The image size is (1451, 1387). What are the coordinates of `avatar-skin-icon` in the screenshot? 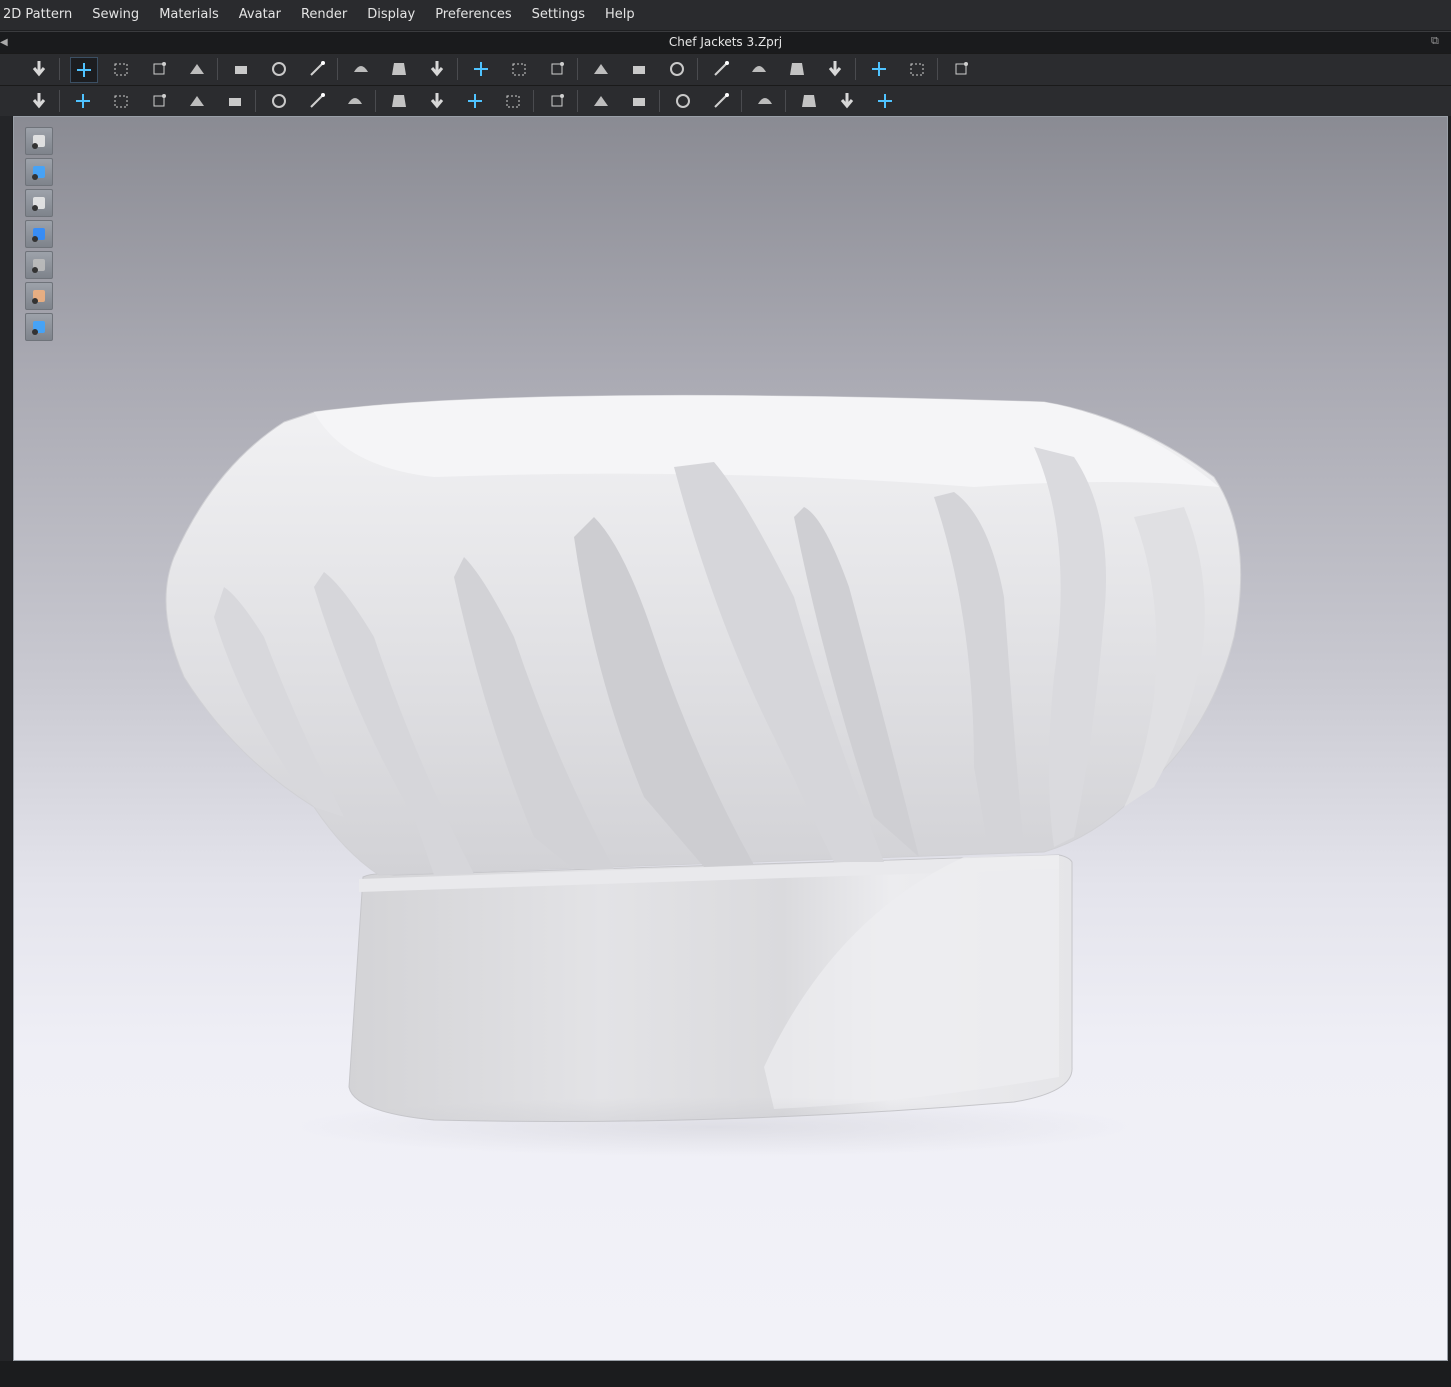 It's located at (39, 296).